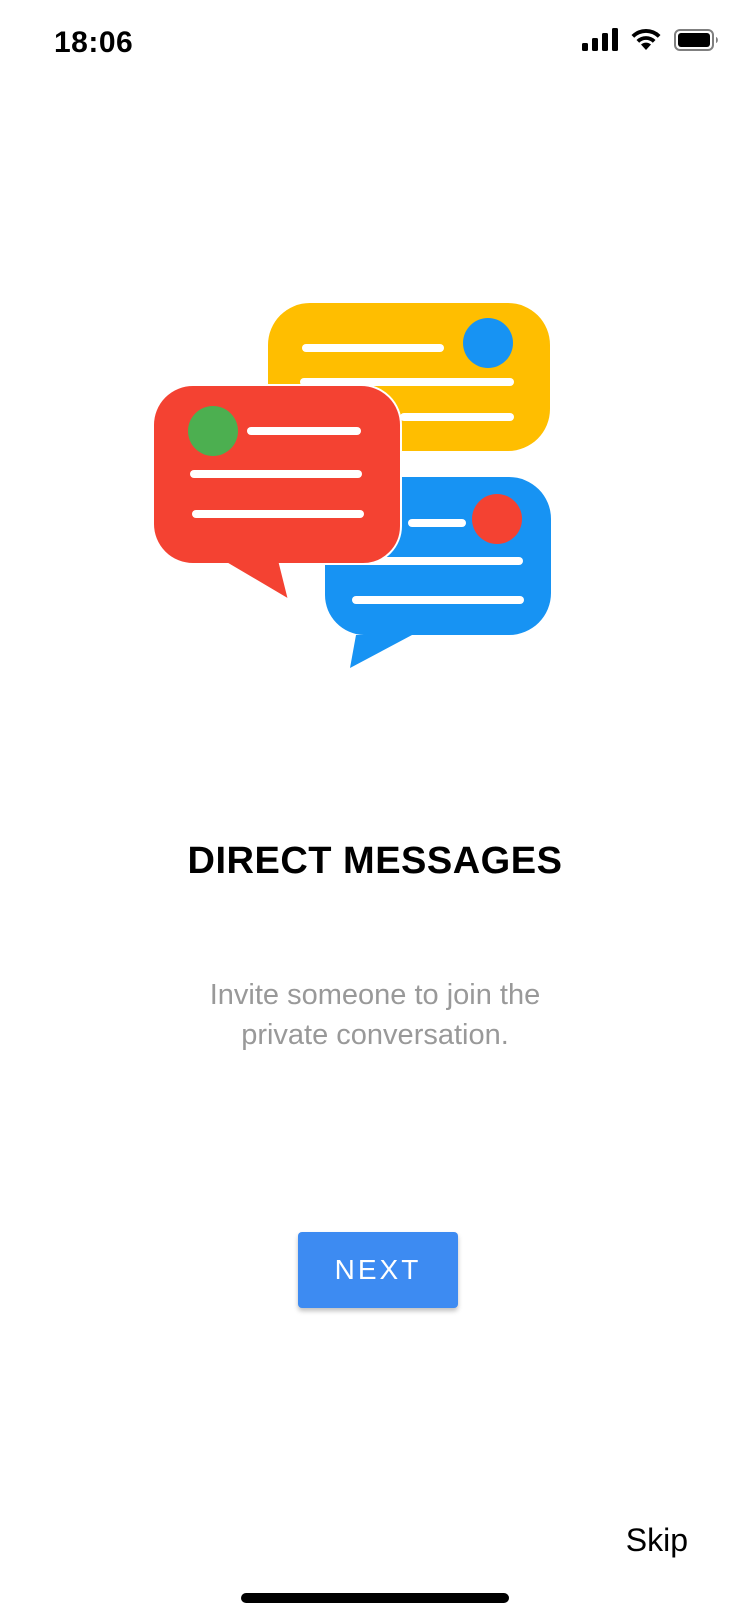 This screenshot has height=1624, width=750. What do you see at coordinates (378, 1270) in the screenshot?
I see `next-button: NEXT` at bounding box center [378, 1270].